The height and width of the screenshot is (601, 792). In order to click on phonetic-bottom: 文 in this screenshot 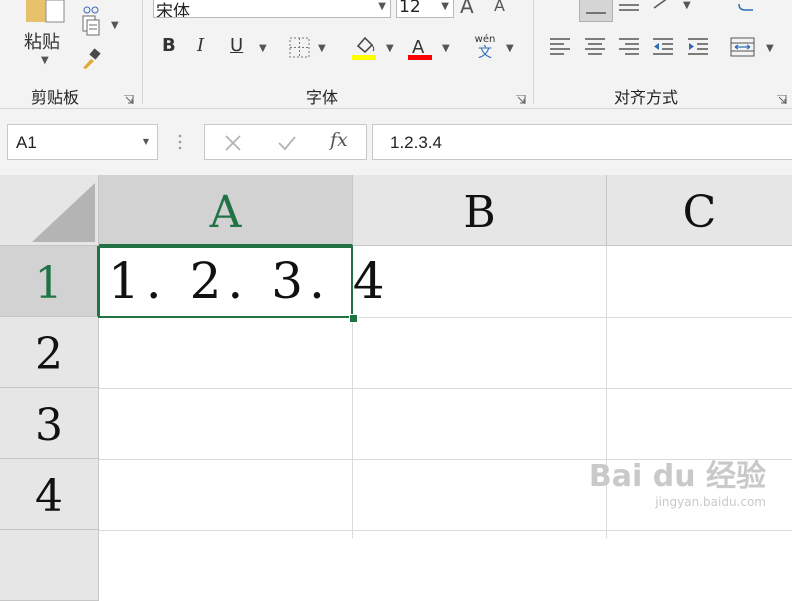, I will do `click(485, 53)`.